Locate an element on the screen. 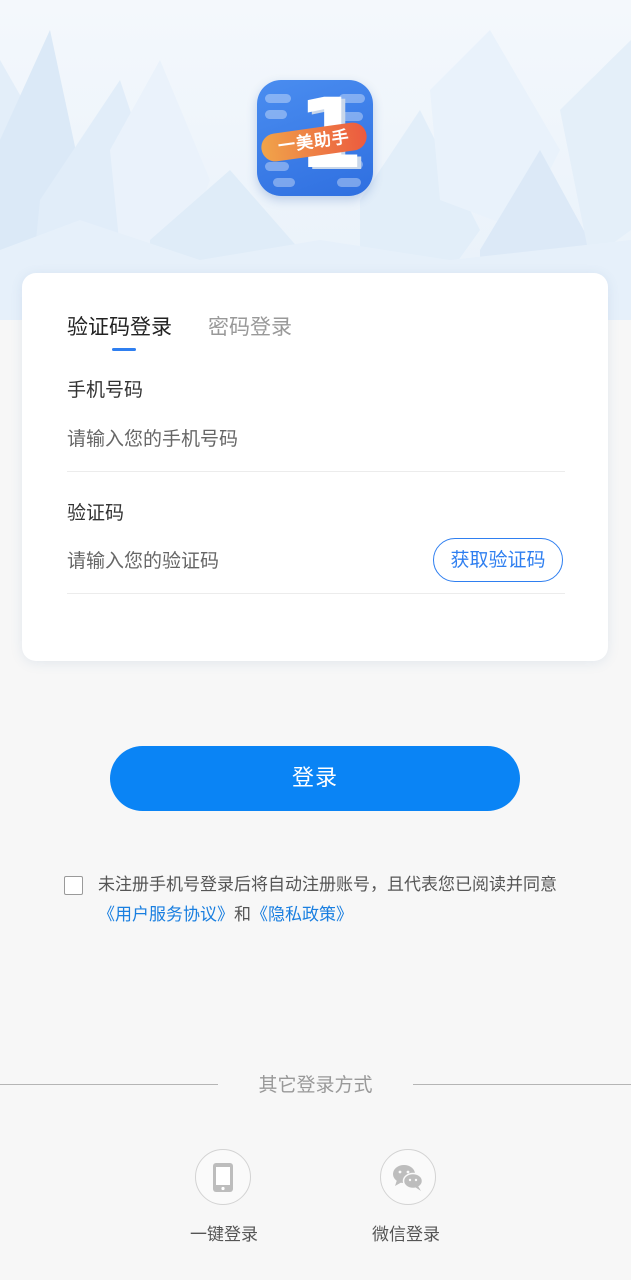 The height and width of the screenshot is (1280, 631). tab-password-login: 密码登录 is located at coordinates (250, 327).